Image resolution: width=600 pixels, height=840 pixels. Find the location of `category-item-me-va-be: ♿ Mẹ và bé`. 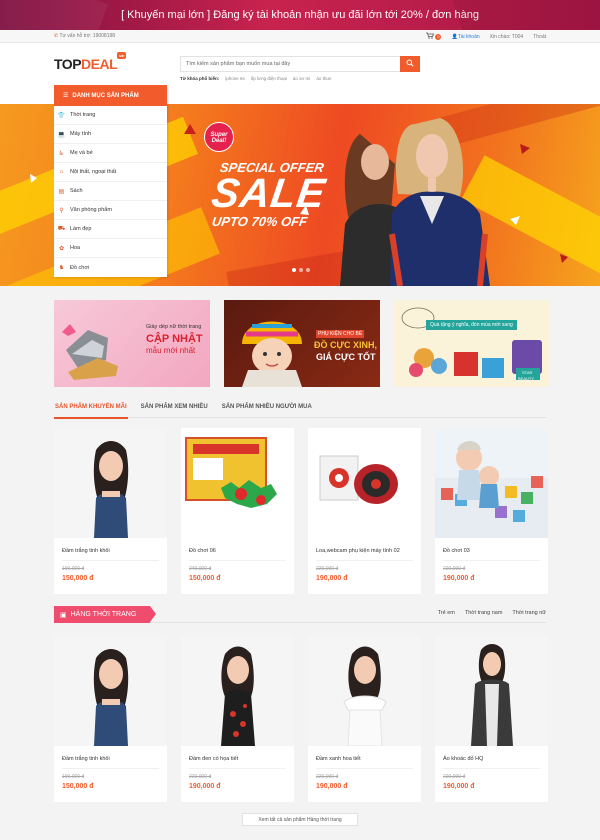

category-item-me-va-be: ♿ Mẹ và bé is located at coordinates (110, 153).